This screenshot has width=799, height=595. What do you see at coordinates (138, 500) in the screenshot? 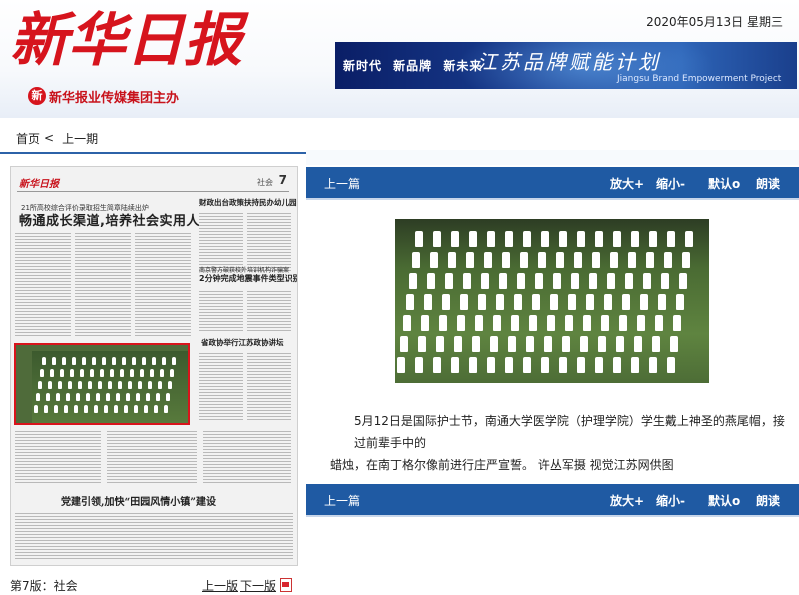
I see `page-bottom-headline: 党建引领,加快“田园风情小镇”建设` at bounding box center [138, 500].